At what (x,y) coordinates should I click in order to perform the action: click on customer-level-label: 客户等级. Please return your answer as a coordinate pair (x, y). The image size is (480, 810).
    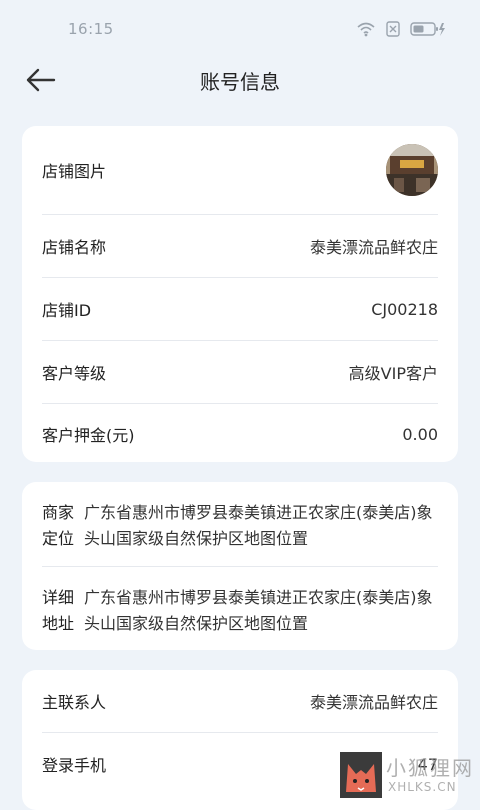
    Looking at the image, I should click on (74, 373).